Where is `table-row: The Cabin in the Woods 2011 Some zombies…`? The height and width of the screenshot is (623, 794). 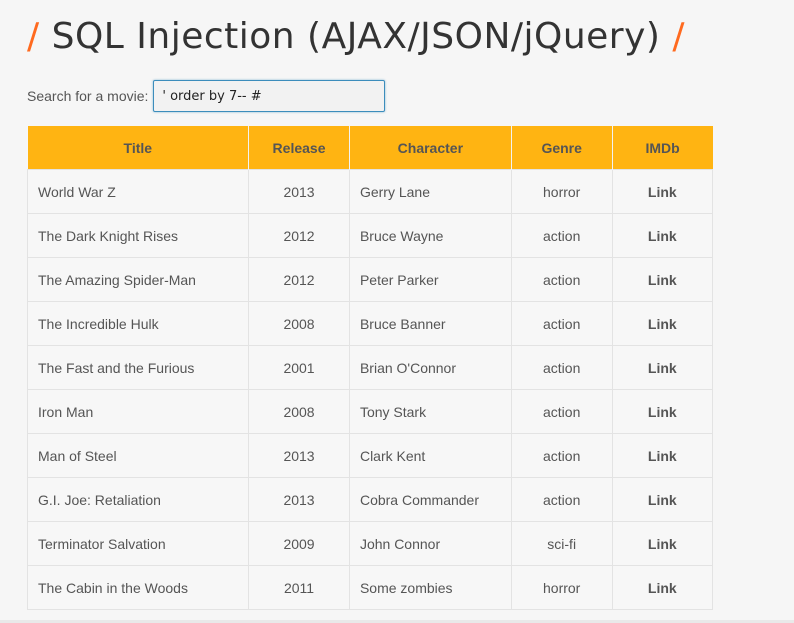
table-row: The Cabin in the Woods 2011 Some zombies… is located at coordinates (370, 587).